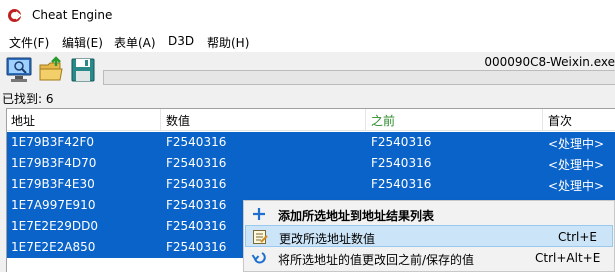 The width and height of the screenshot is (615, 272). Describe the element at coordinates (258, 258) in the screenshot. I see `undo-icon` at that location.